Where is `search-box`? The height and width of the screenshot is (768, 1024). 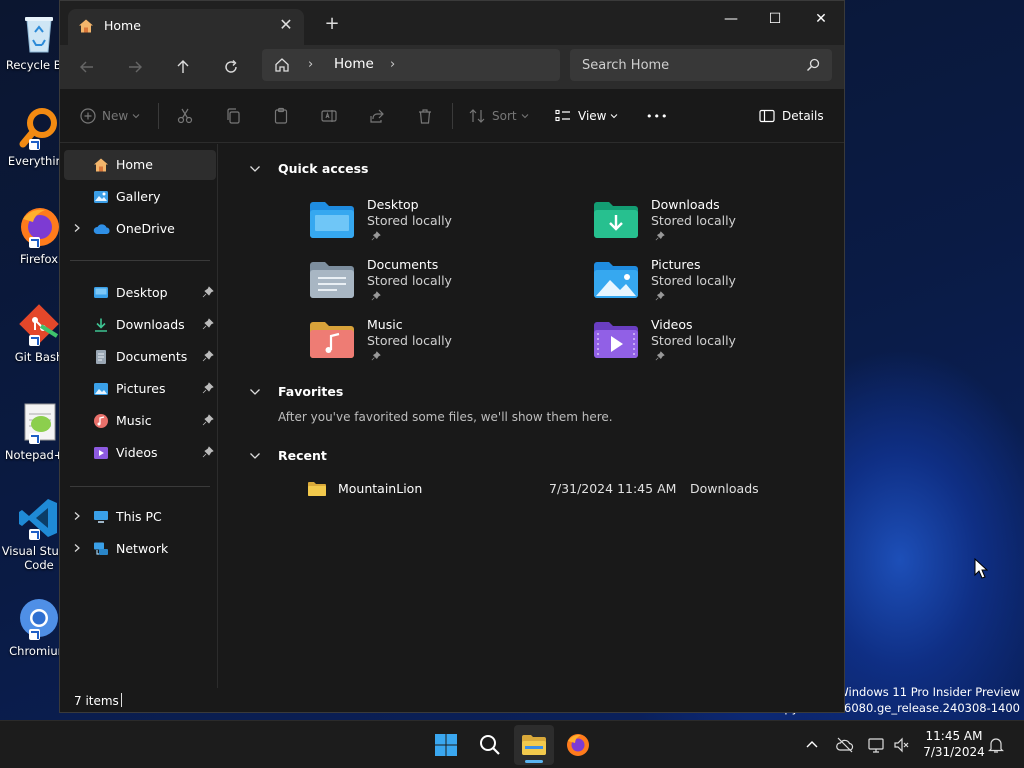
search-box is located at coordinates (701, 65).